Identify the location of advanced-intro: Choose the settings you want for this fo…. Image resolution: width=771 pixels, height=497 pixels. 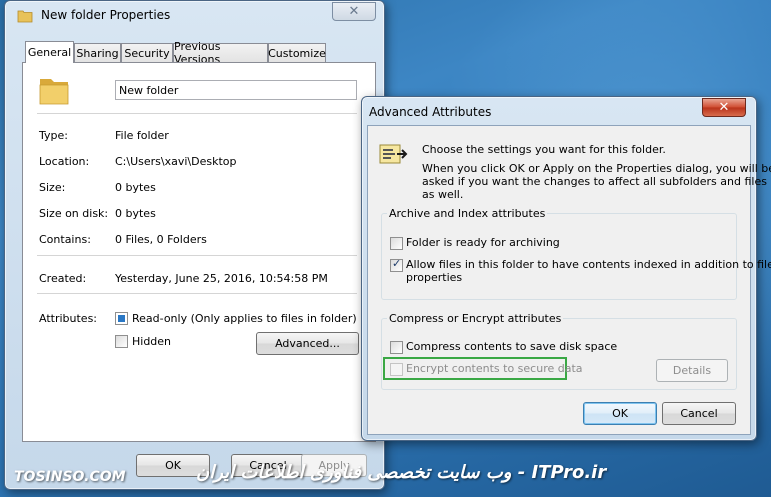
(544, 149).